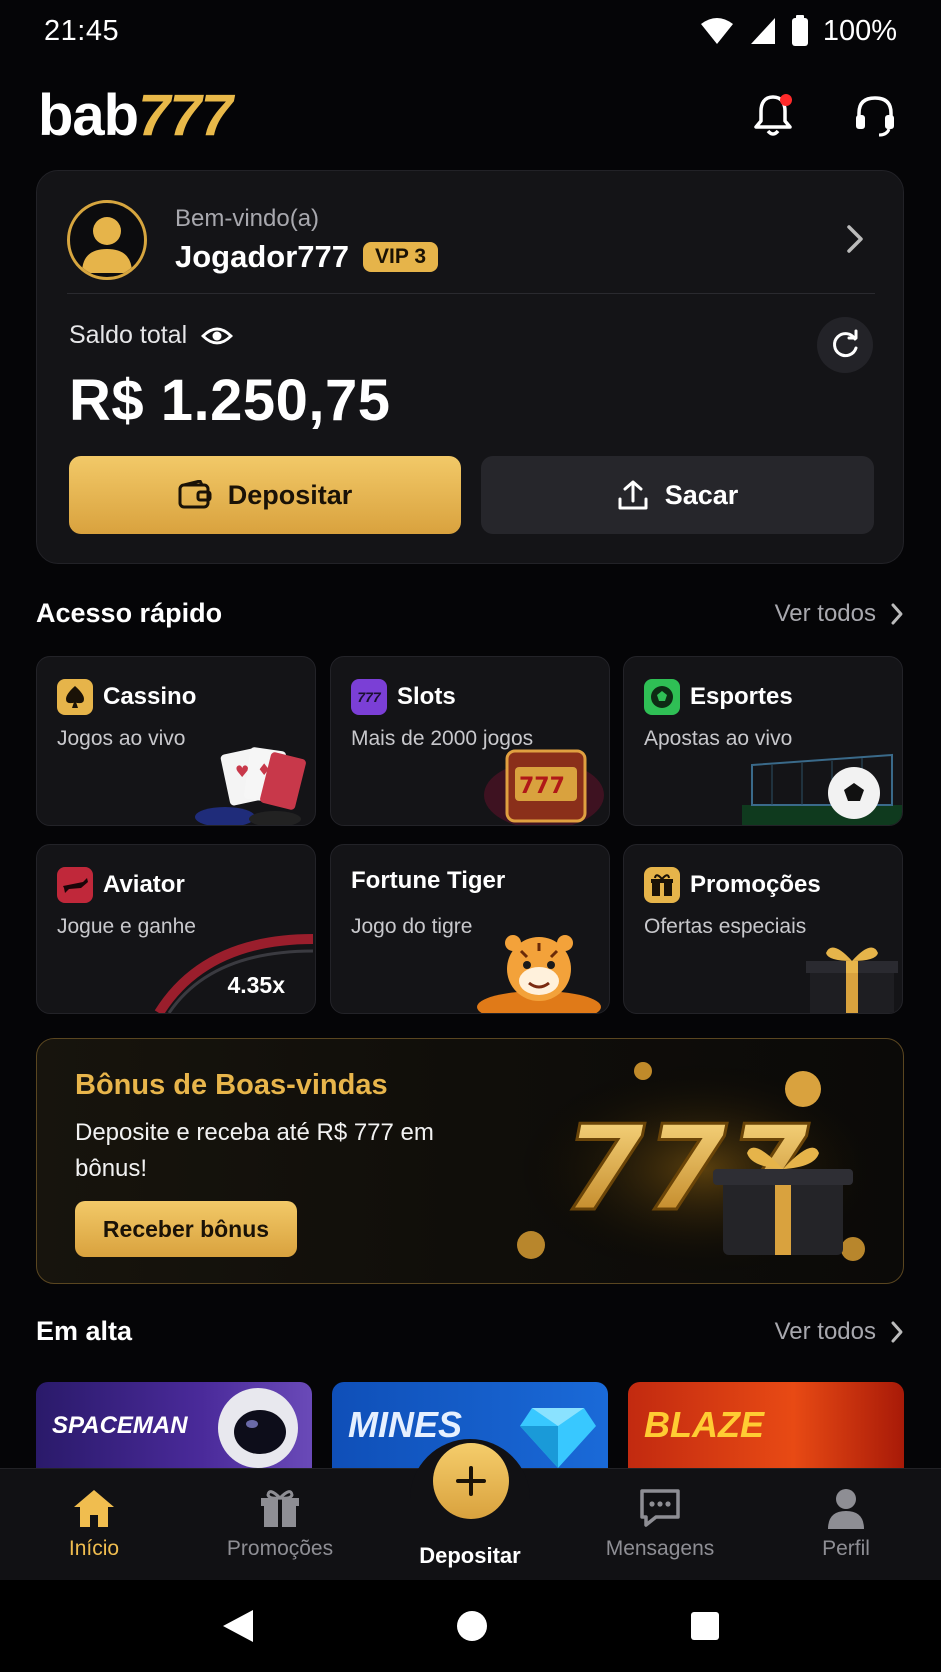 The height and width of the screenshot is (1672, 941). What do you see at coordinates (426, 696) in the screenshot?
I see `tile-title: Slots` at bounding box center [426, 696].